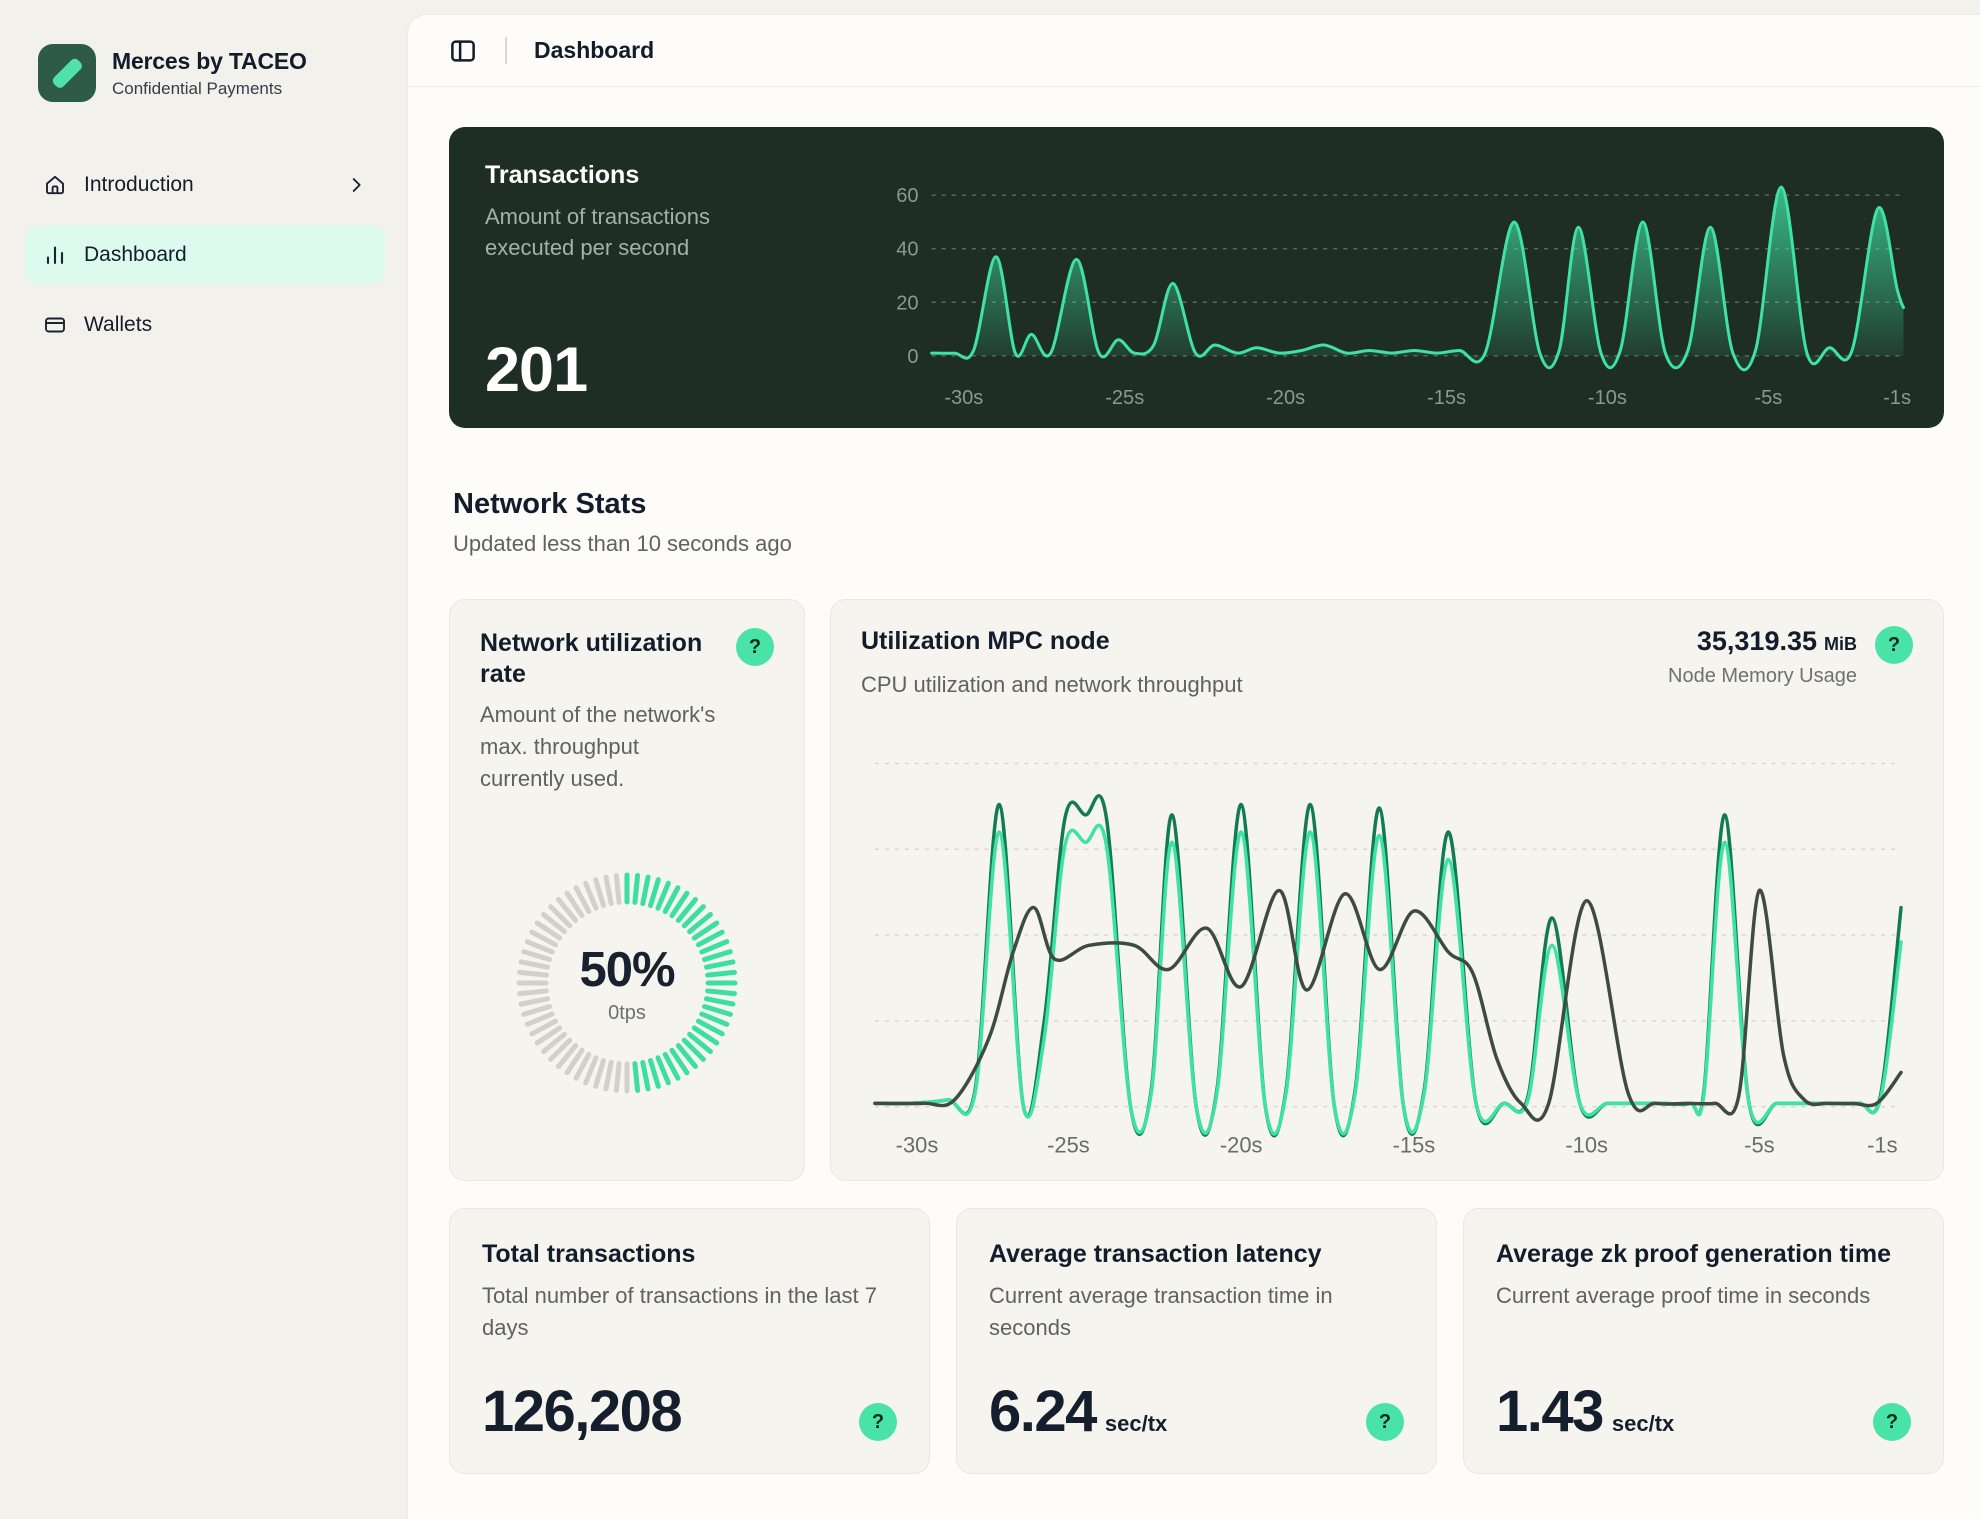 The image size is (1980, 1519). What do you see at coordinates (627, 983) in the screenshot?
I see `network-utilization-gauge` at bounding box center [627, 983].